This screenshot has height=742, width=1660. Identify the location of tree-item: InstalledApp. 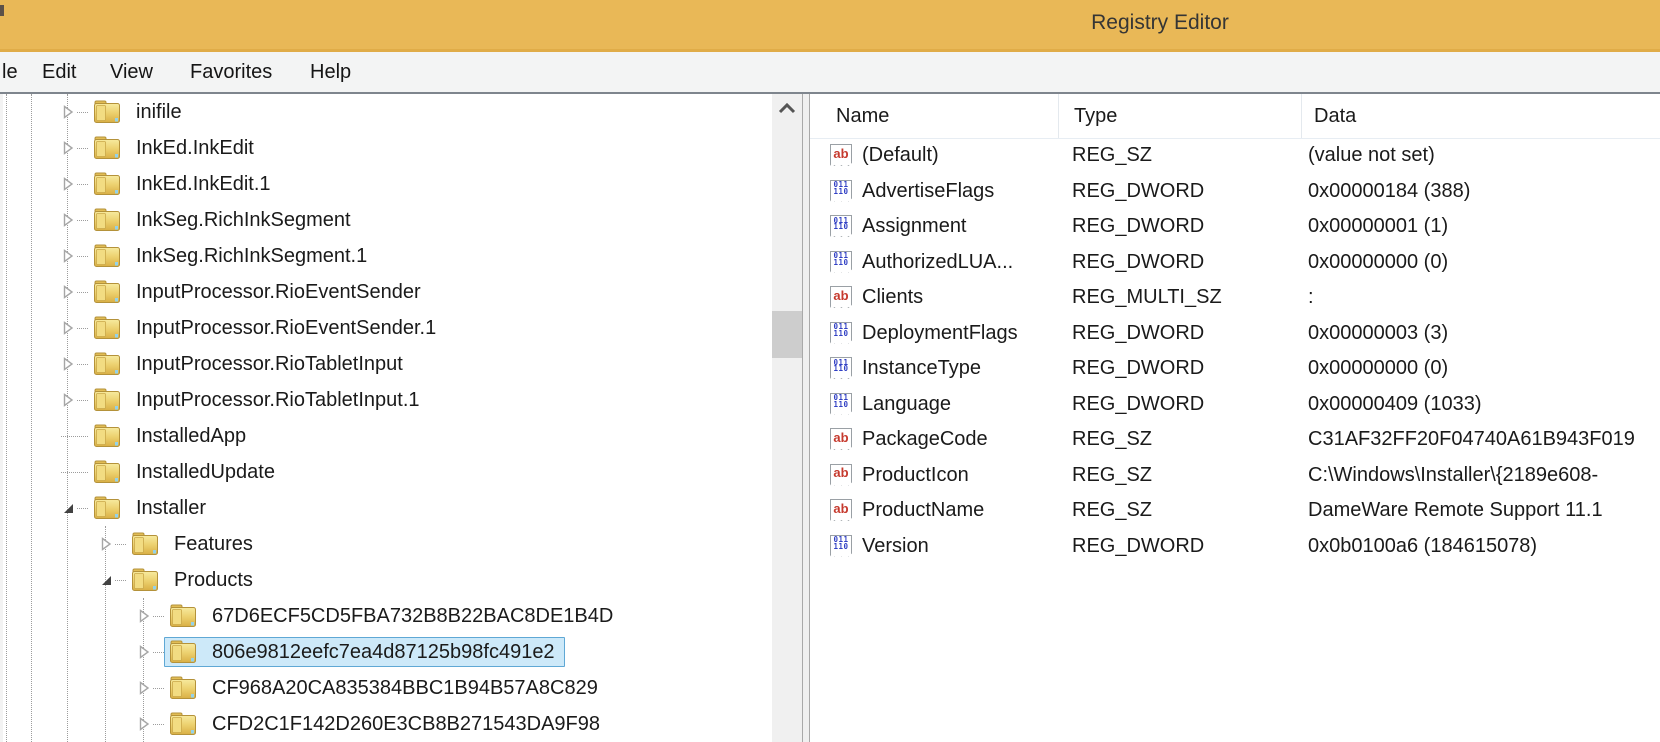
(415, 436).